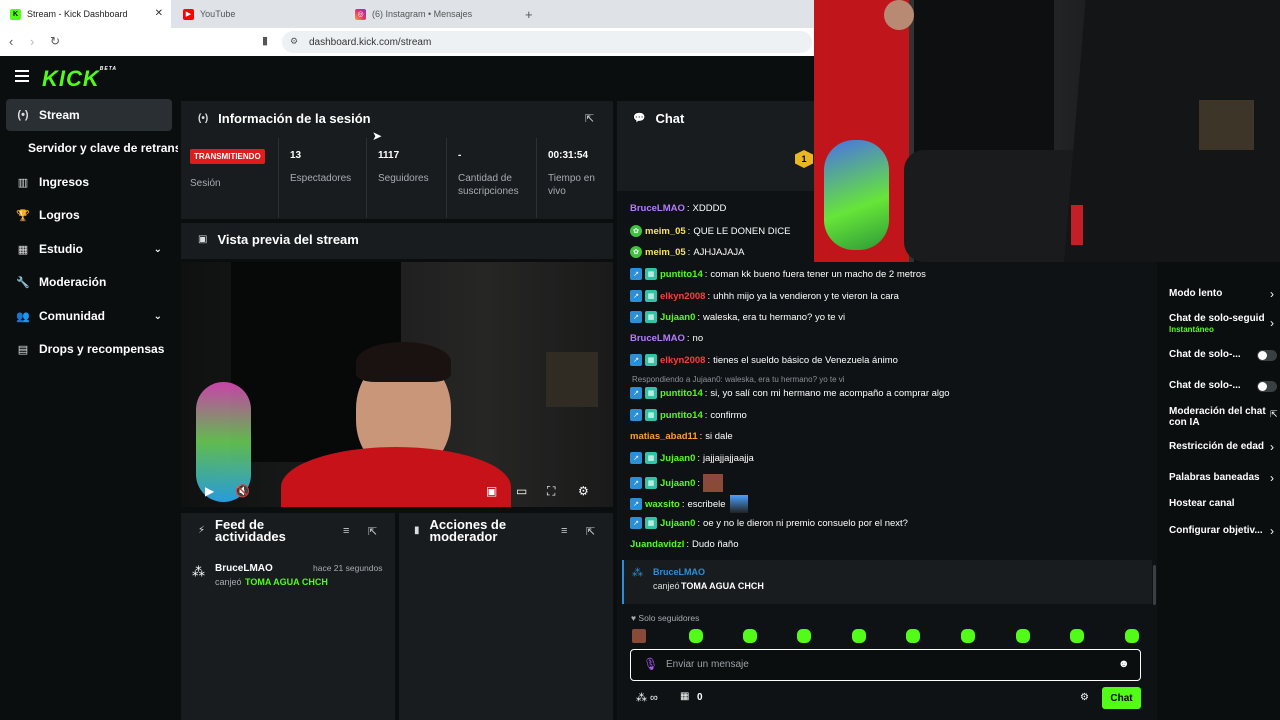 The height and width of the screenshot is (720, 1280). What do you see at coordinates (203, 239) in the screenshot?
I see `screen-icon: ▣` at bounding box center [203, 239].